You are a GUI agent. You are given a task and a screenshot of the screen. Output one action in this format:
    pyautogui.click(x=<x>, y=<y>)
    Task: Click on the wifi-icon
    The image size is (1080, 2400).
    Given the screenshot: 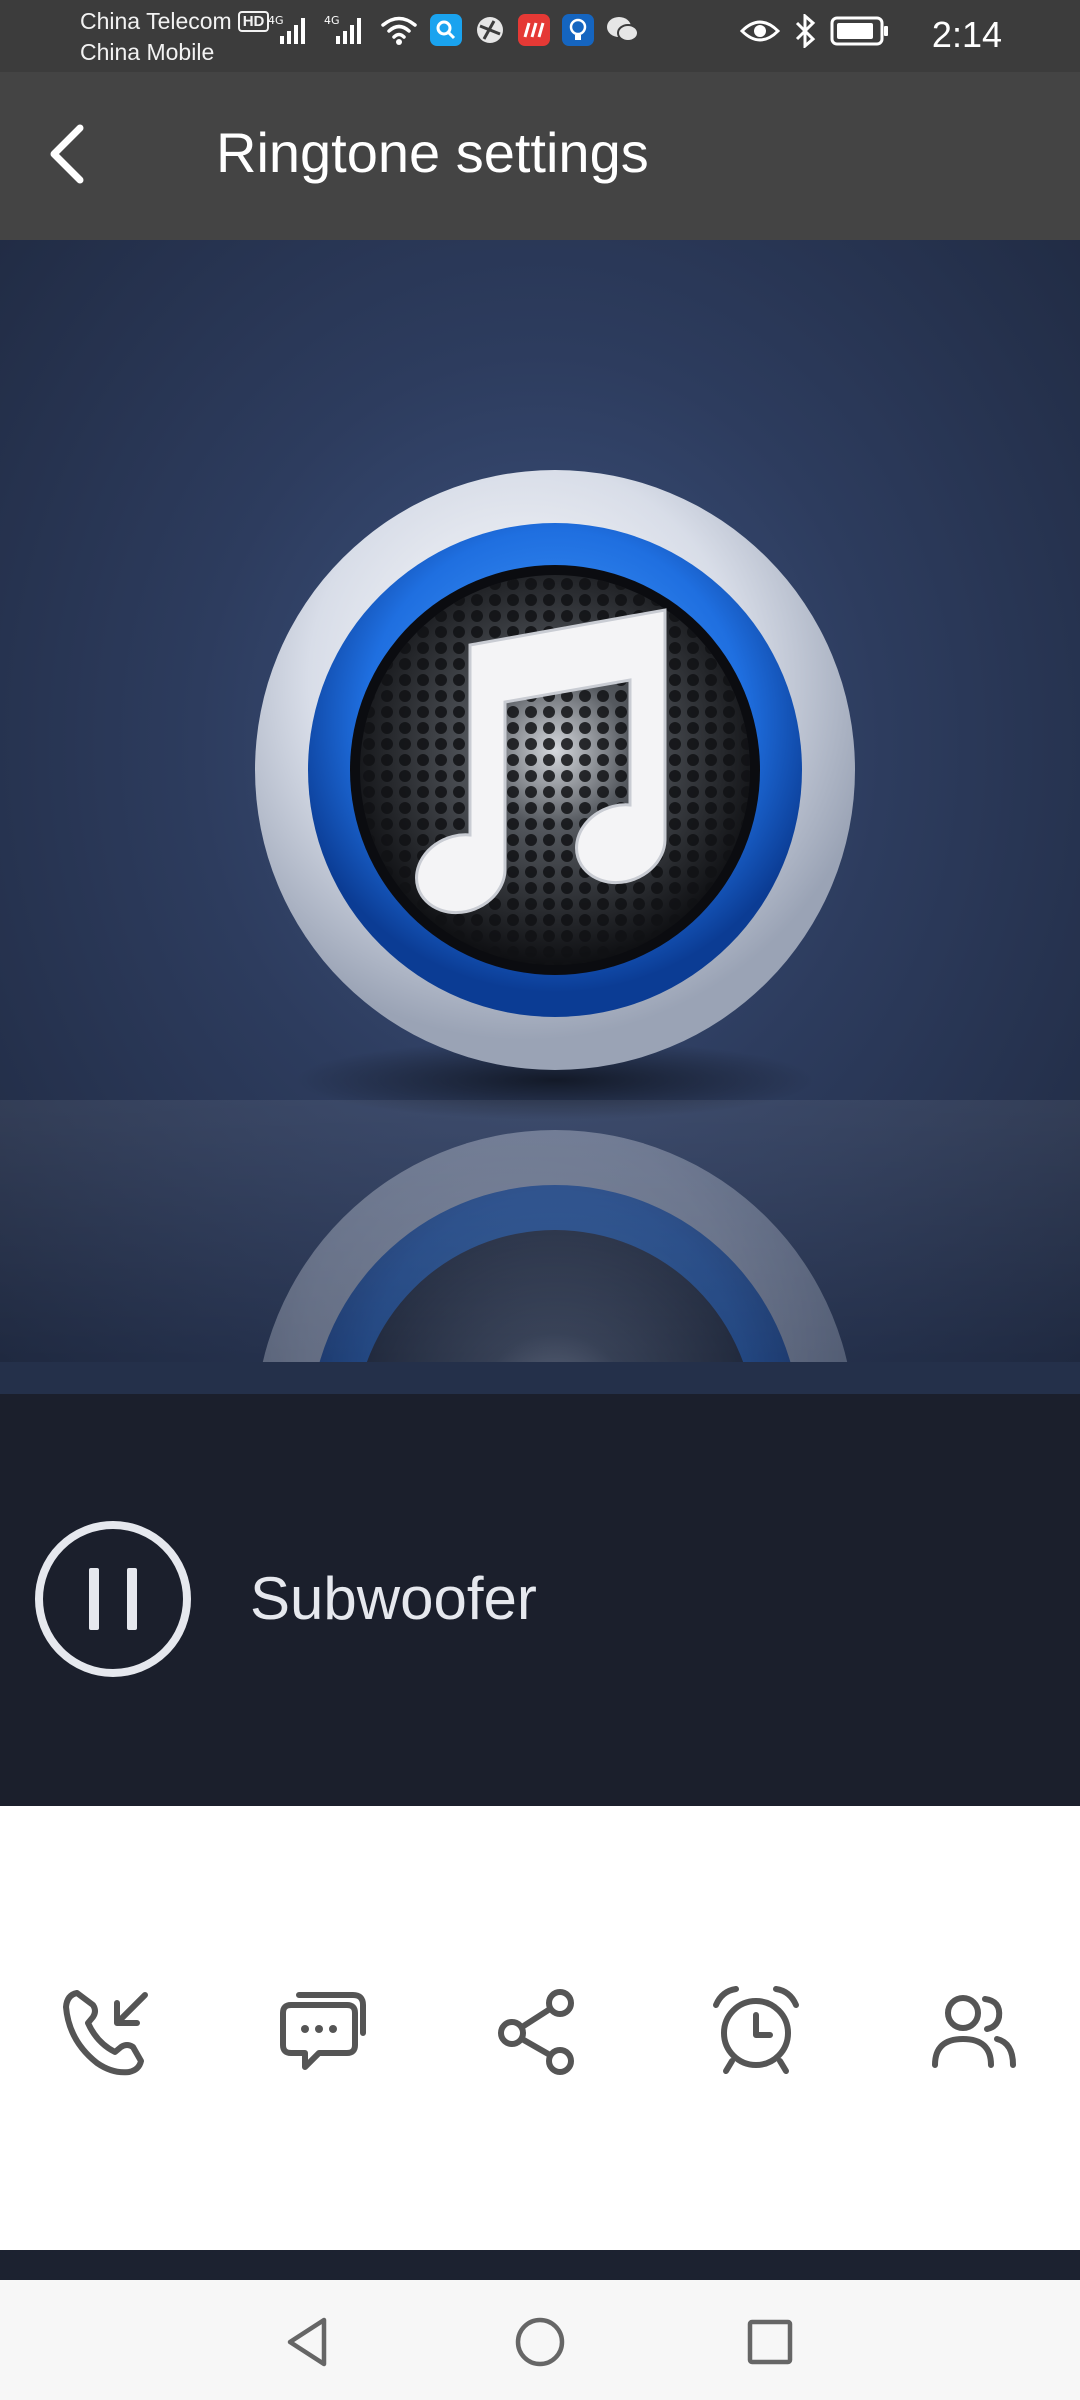 What is the action you would take?
    pyautogui.click(x=399, y=30)
    